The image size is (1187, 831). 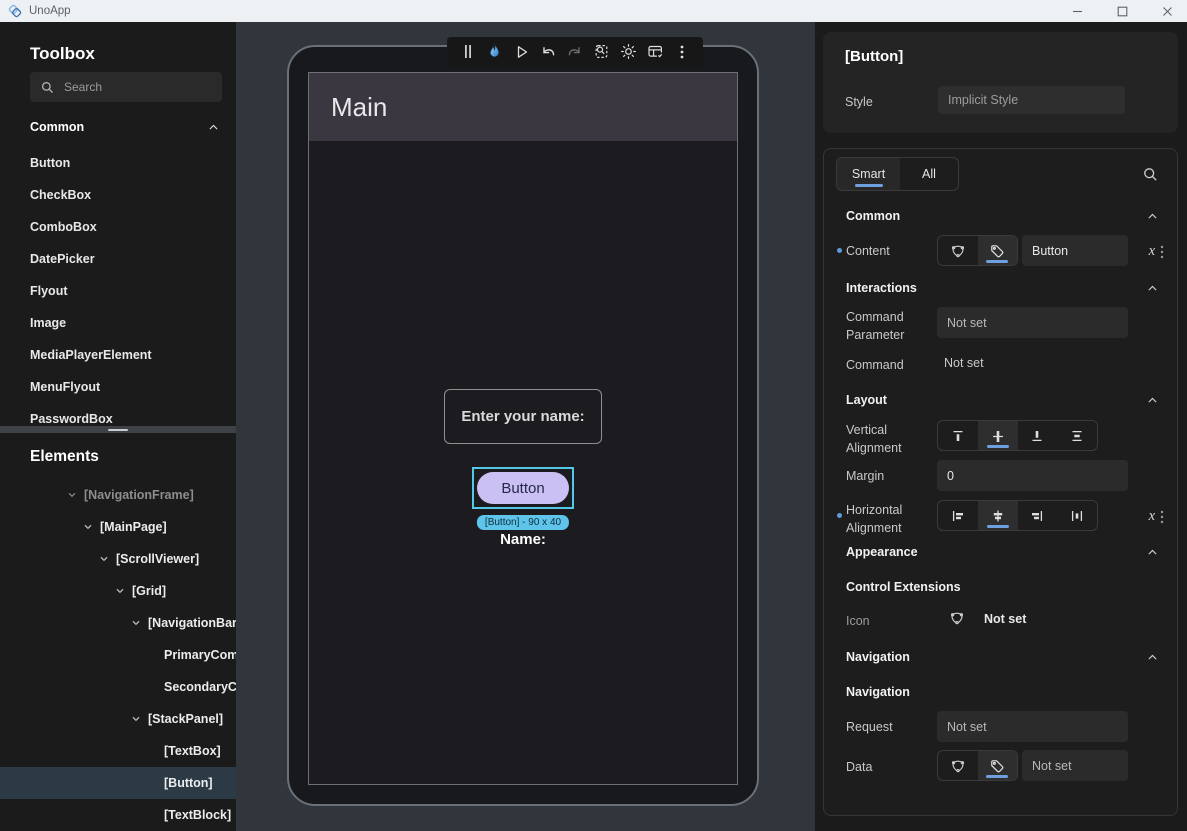 What do you see at coordinates (1002, 400) in the screenshot?
I see `section-layout: Layout` at bounding box center [1002, 400].